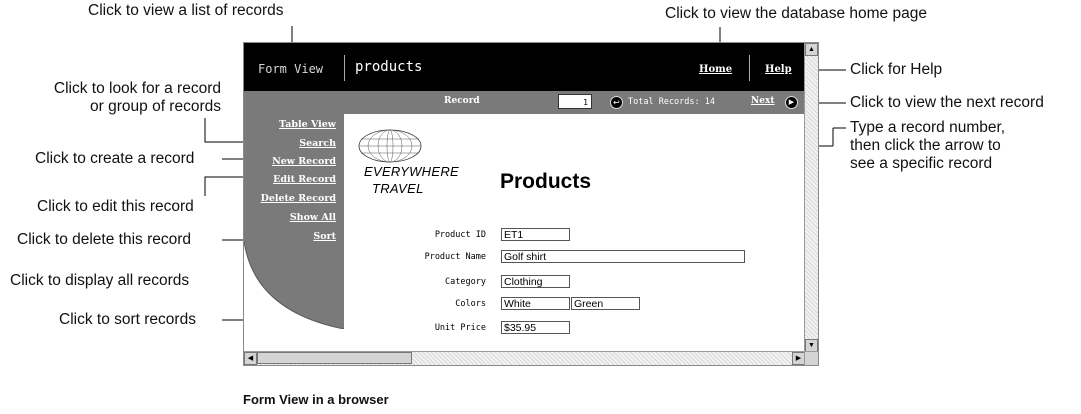 The image size is (1081, 414). Describe the element at coordinates (317, 143) in the screenshot. I see `sidebar-item-search: Search` at that location.